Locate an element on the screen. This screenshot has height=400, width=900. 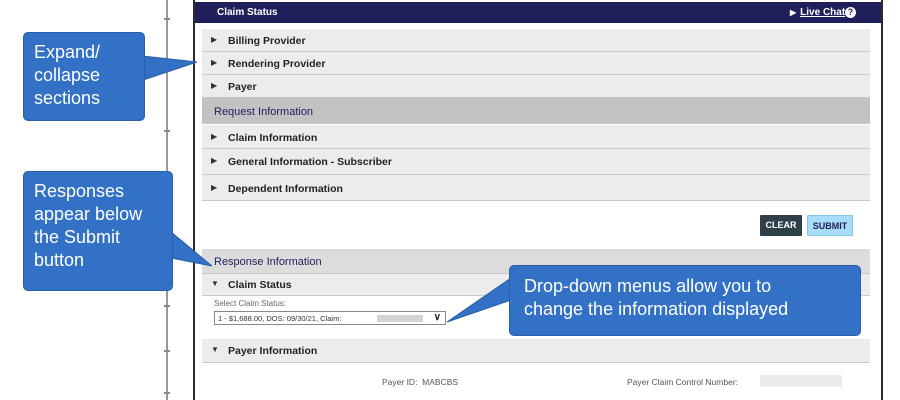
callout-line: collapse is located at coordinates (67, 75).